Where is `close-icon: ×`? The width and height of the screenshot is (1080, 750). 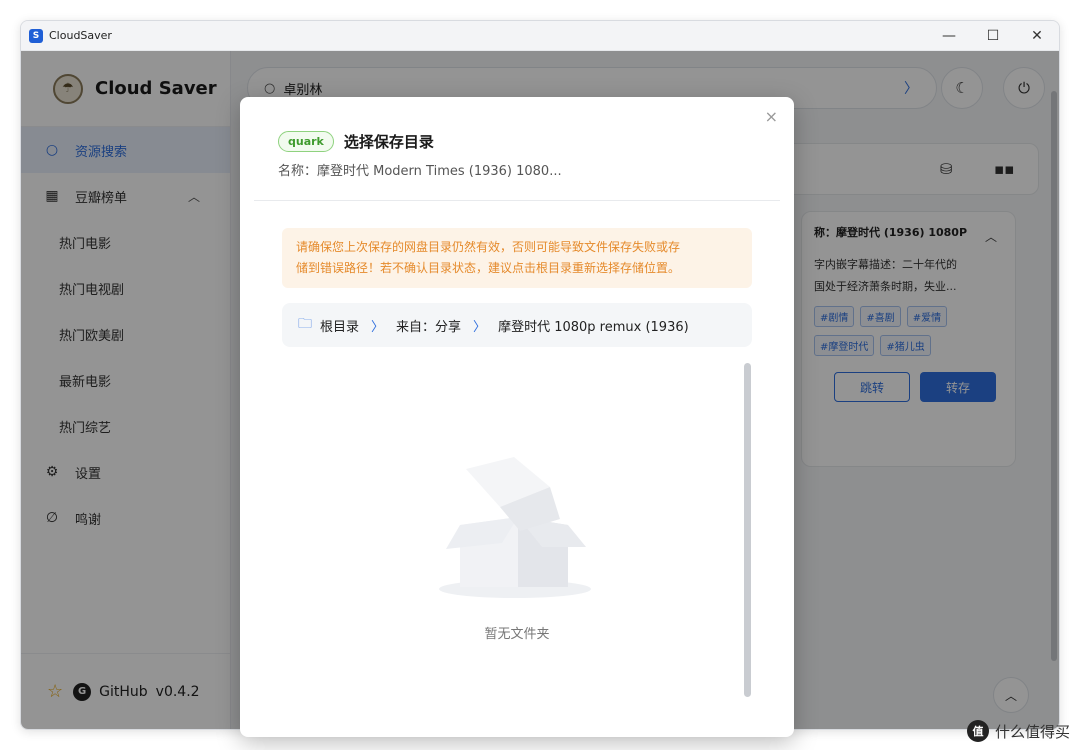 close-icon: × is located at coordinates (771, 116).